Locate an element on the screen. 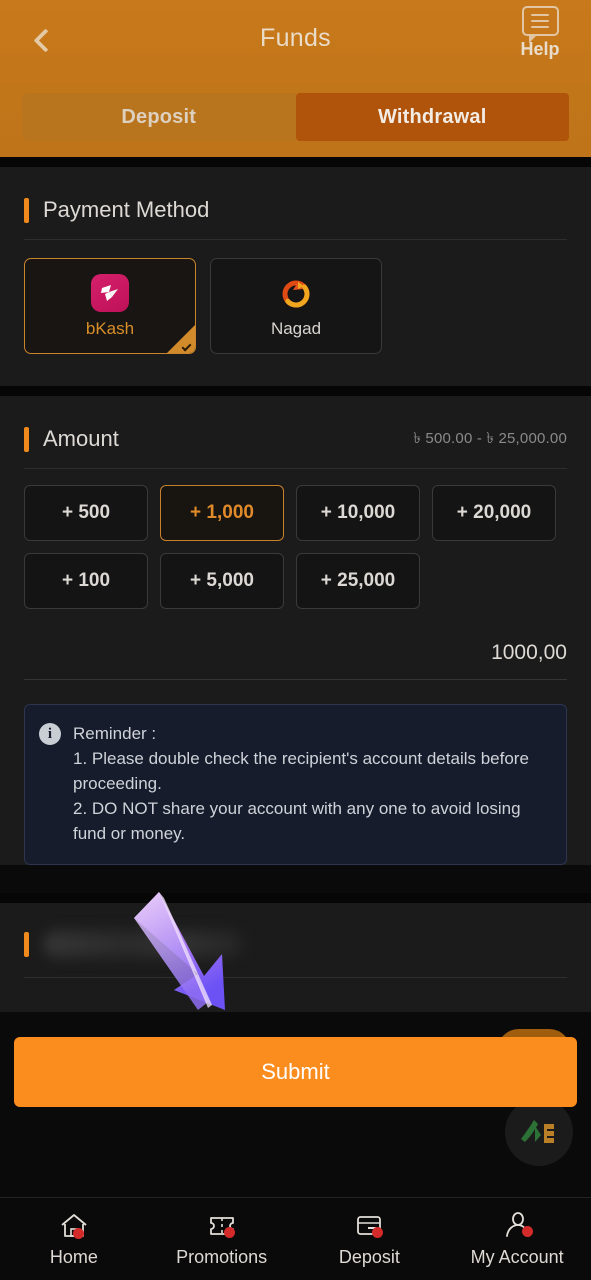 The height and width of the screenshot is (1280, 591). payment-option-label: Nagad is located at coordinates (296, 328).